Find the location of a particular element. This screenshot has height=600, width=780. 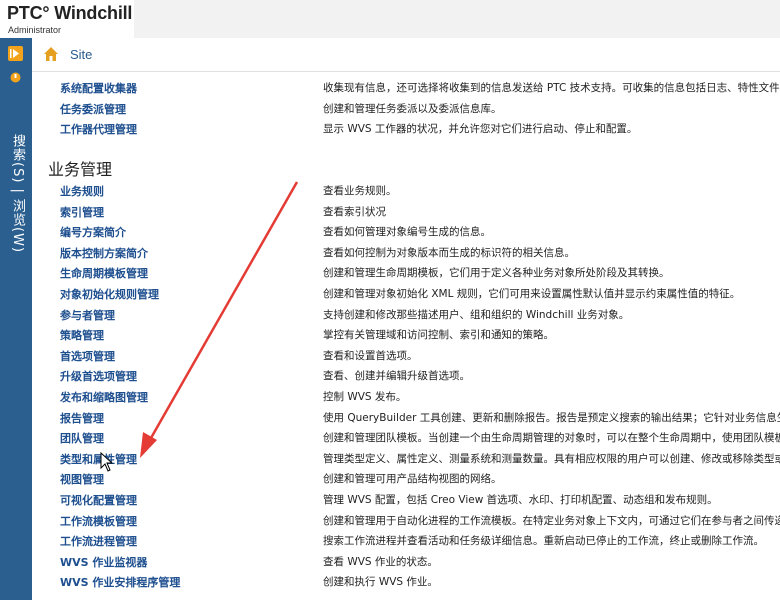

utility-link: WVS 作业安排程序管理 is located at coordinates (120, 582).